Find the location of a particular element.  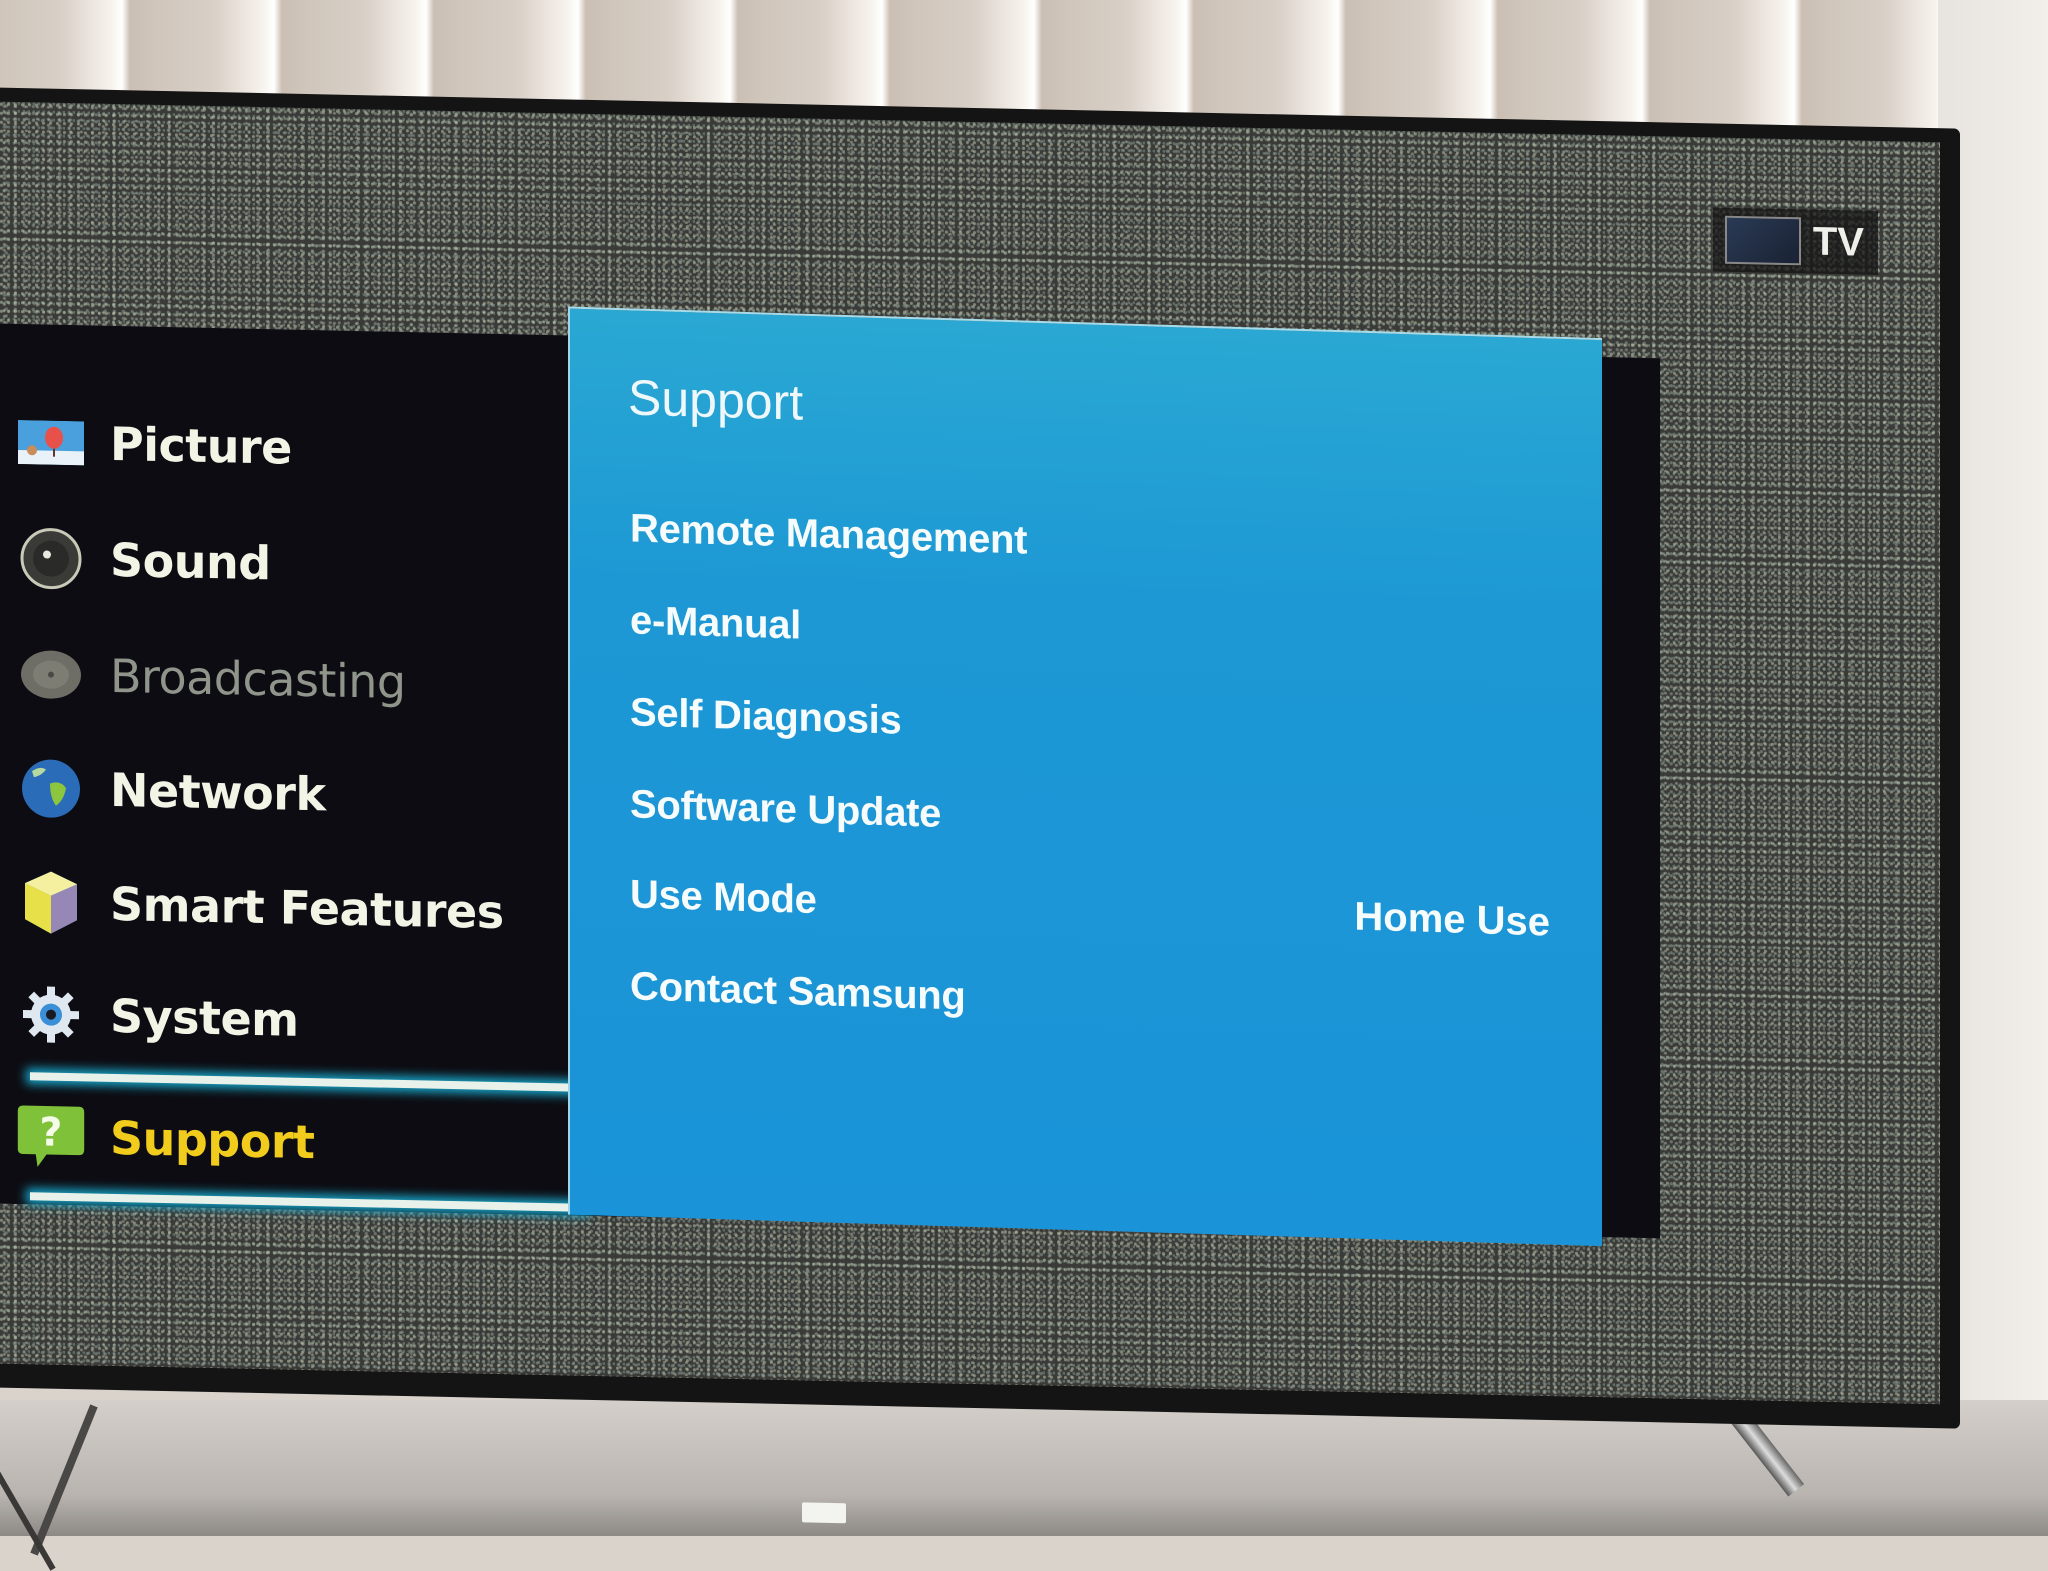

menu-item-network: Network is located at coordinates (285, 794).